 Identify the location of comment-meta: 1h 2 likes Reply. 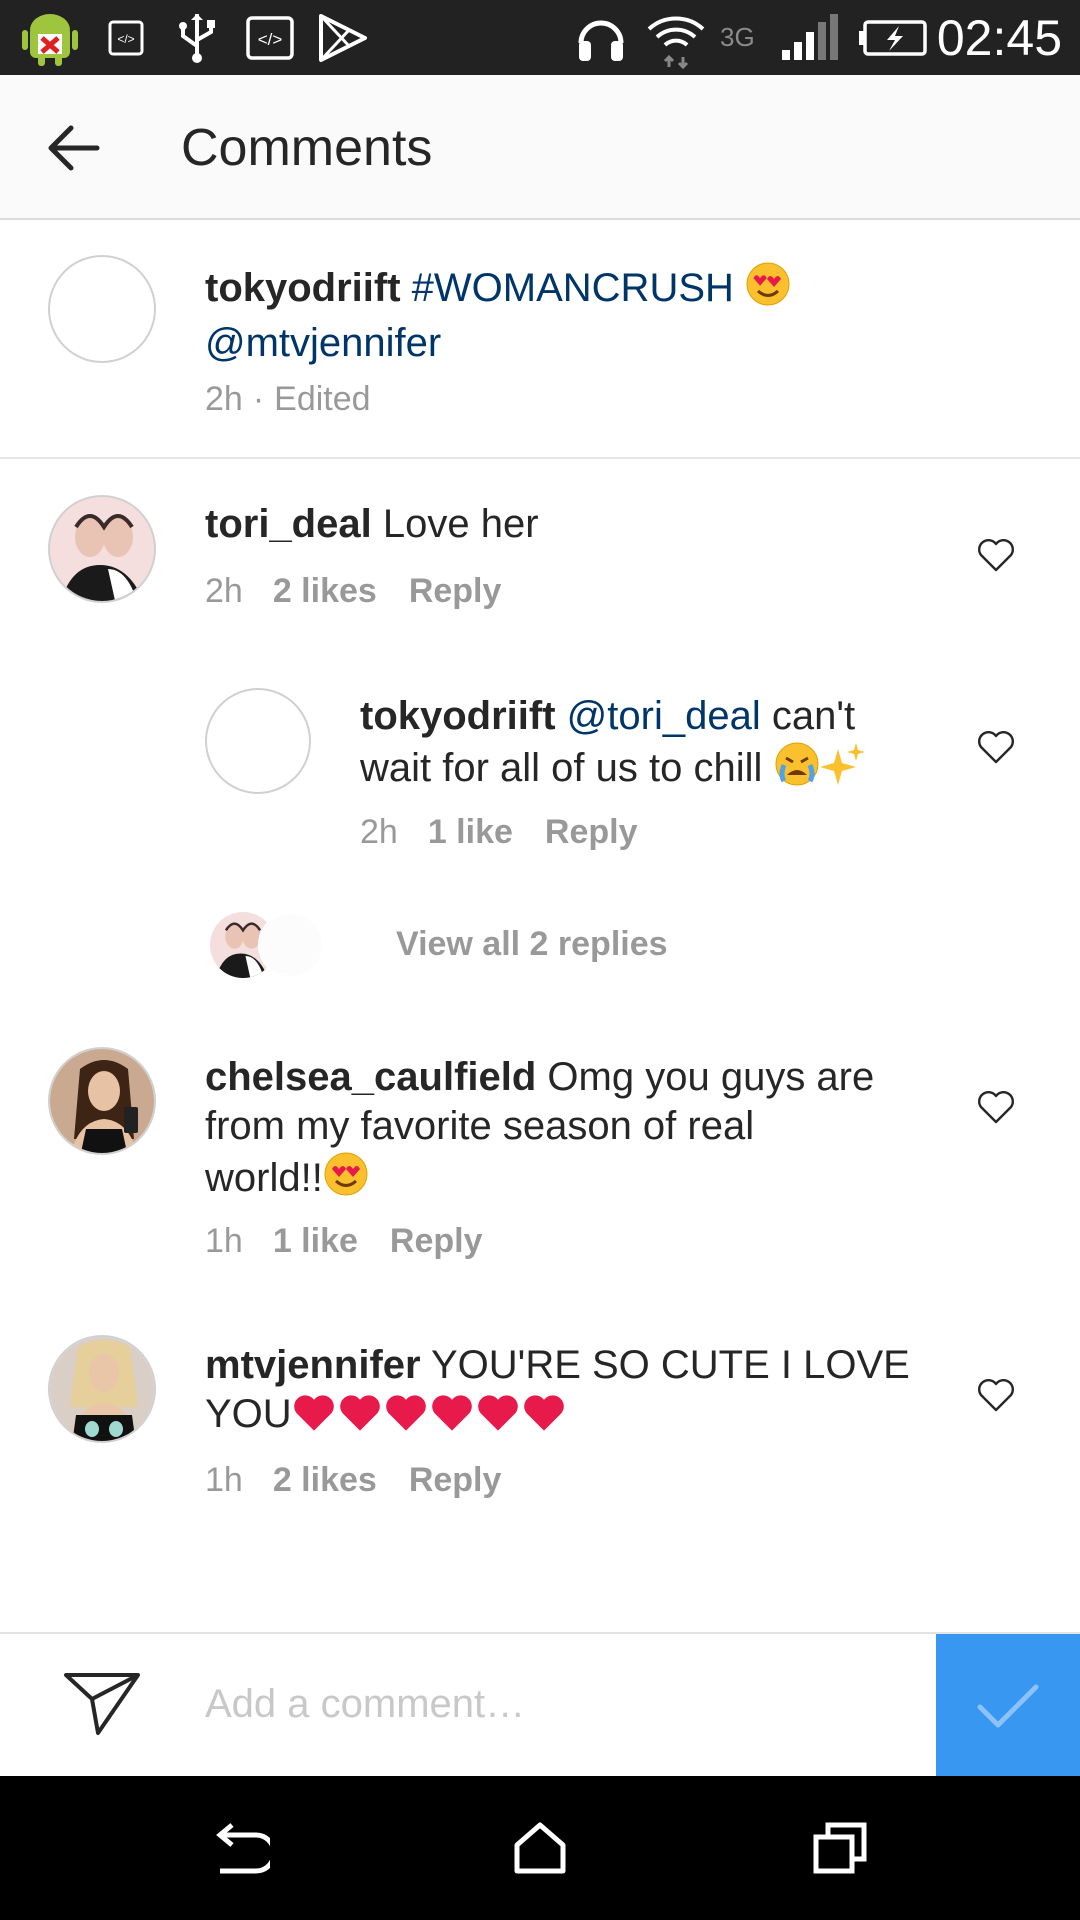
(353, 1480).